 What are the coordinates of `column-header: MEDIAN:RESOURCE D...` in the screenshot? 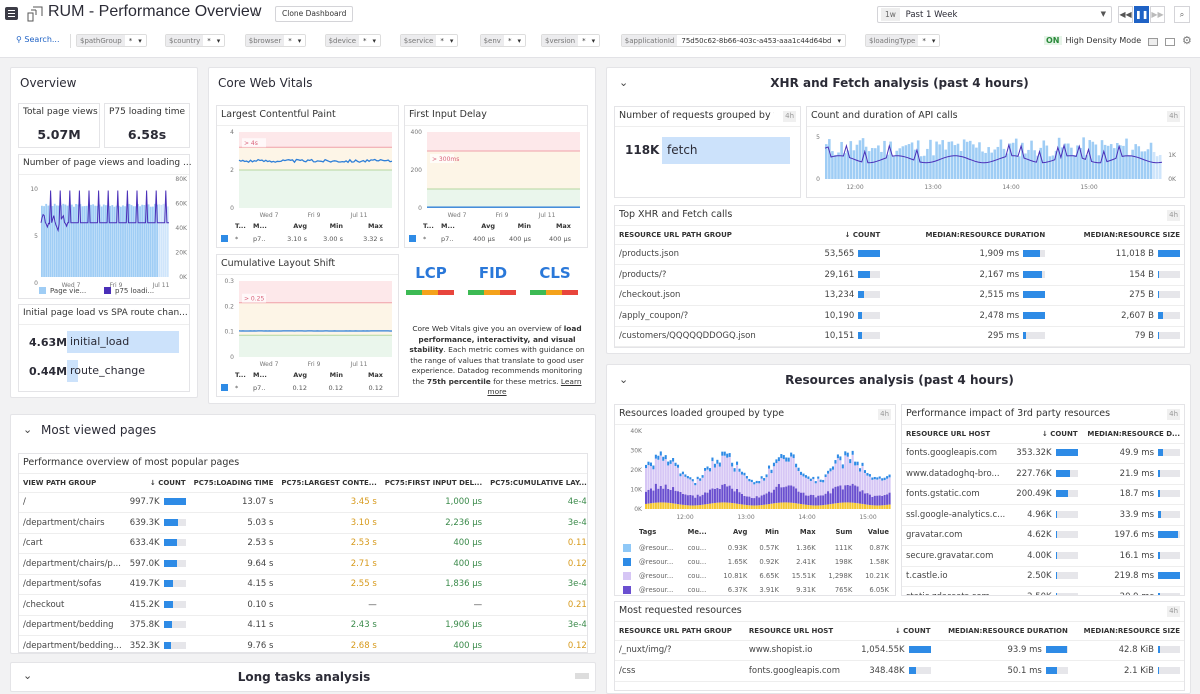 It's located at (1133, 434).